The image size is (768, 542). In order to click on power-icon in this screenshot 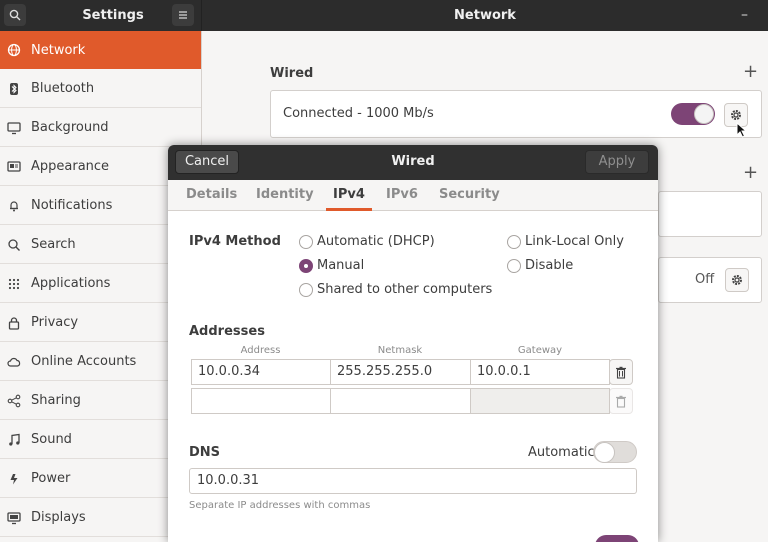, I will do `click(14, 479)`.